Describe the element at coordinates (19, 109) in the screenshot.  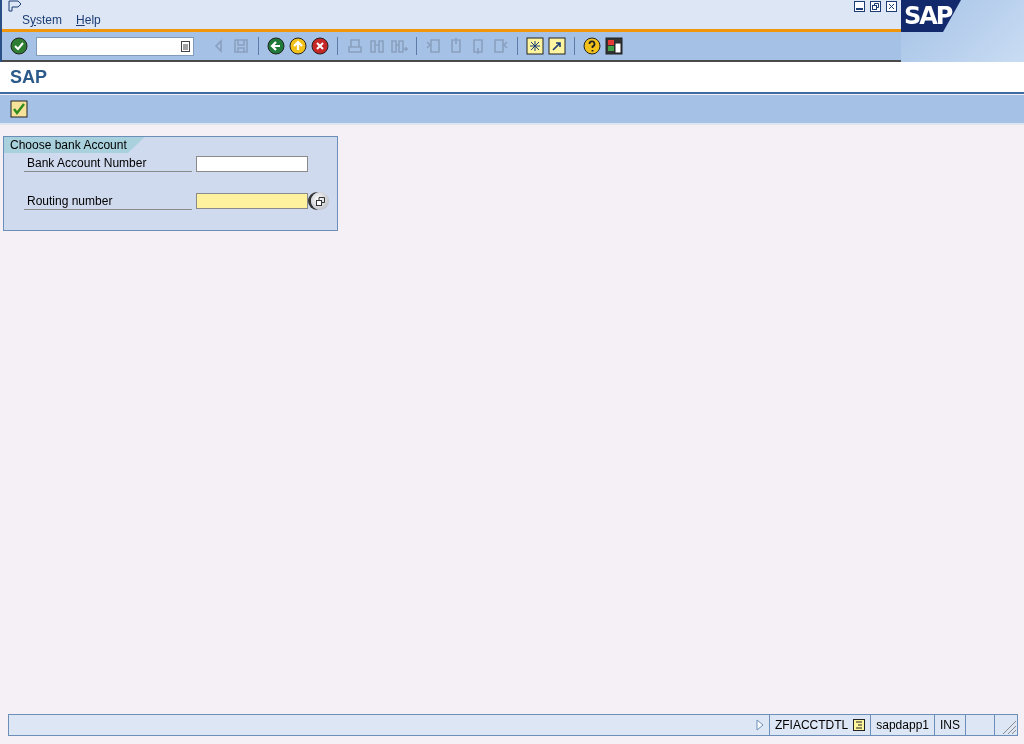
I see `execute-icon` at that location.